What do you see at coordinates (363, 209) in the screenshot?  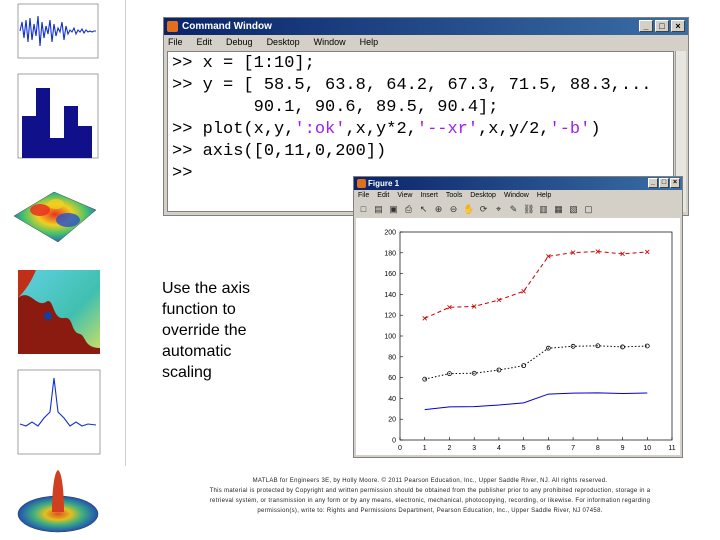 I see `new-icon: □` at bounding box center [363, 209].